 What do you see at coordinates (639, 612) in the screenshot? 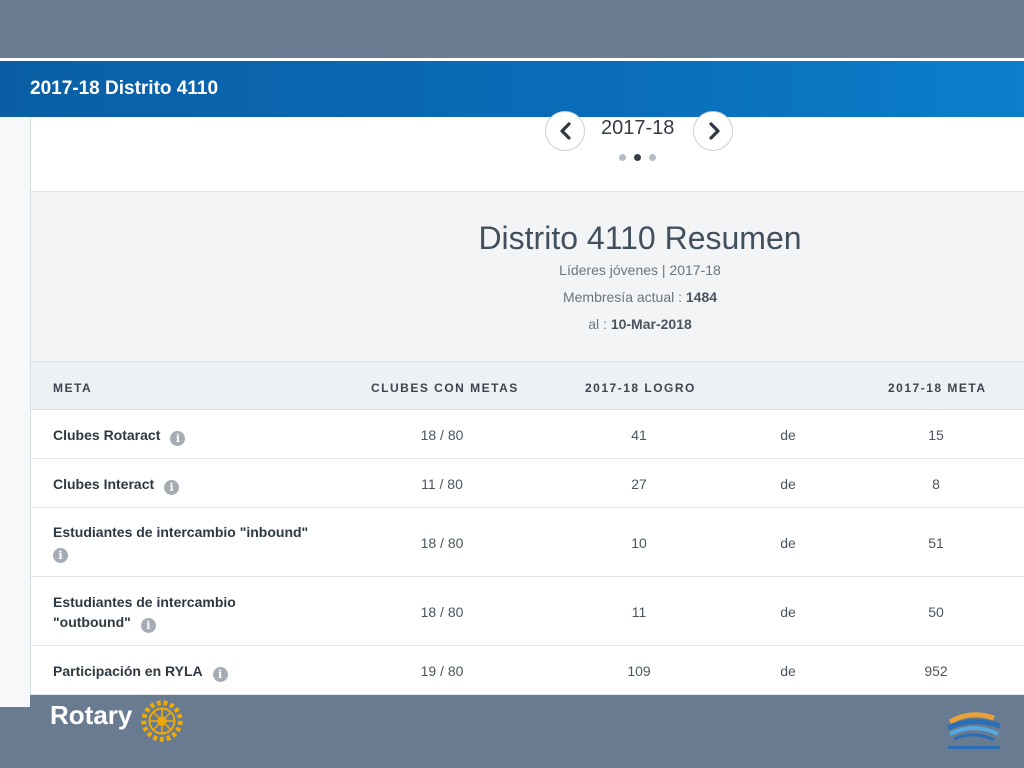
I see `logro-value: 11` at bounding box center [639, 612].